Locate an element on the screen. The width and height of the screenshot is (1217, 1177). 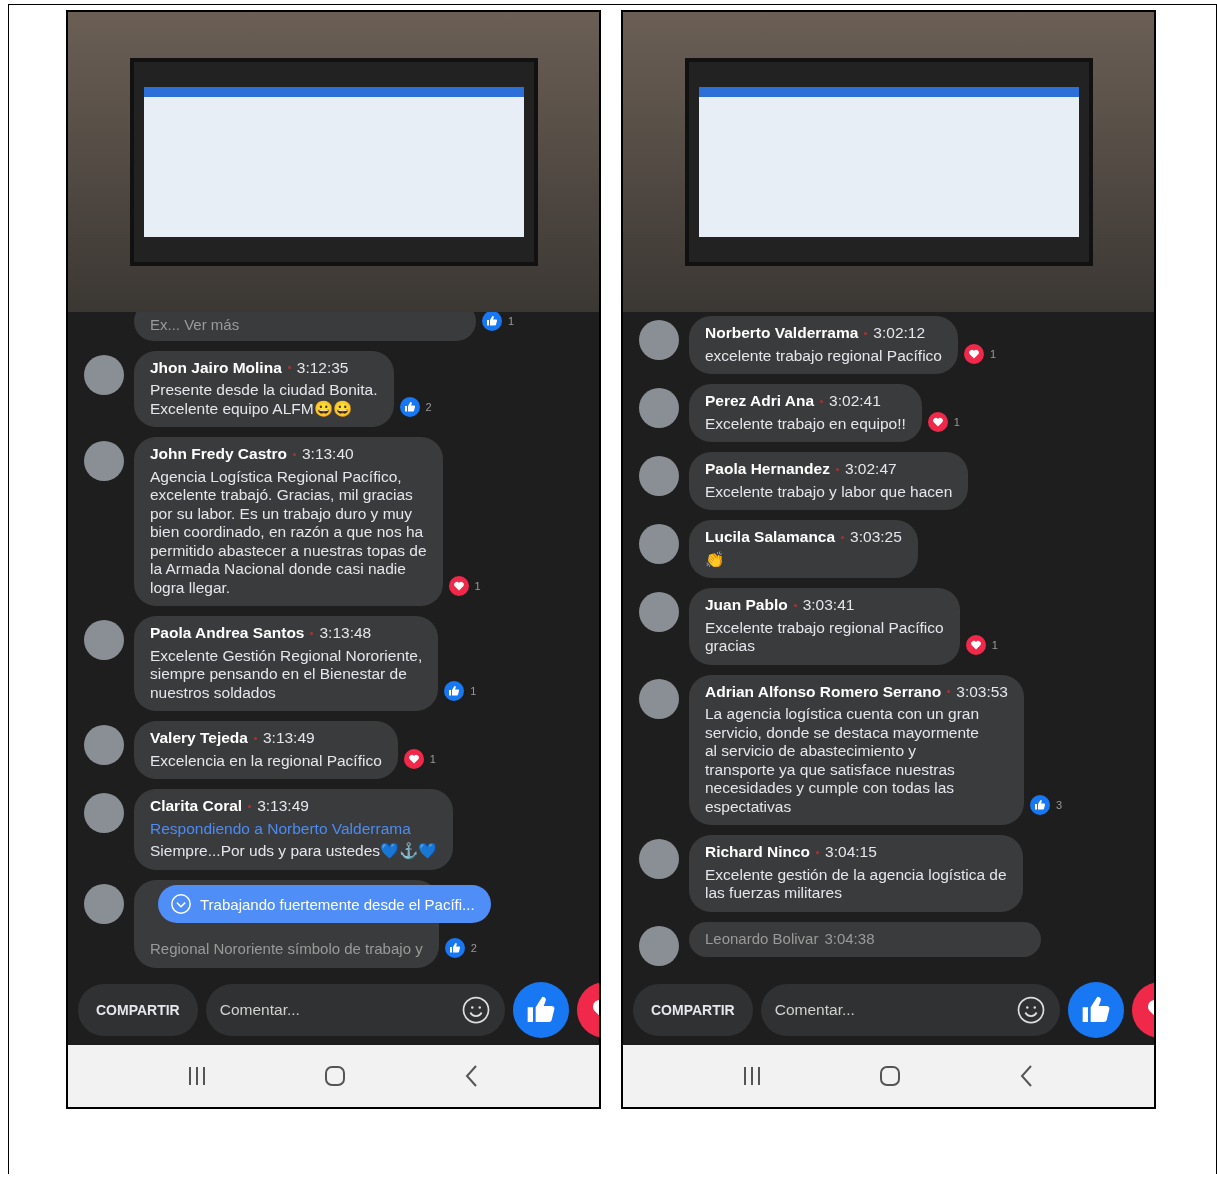
commenter-name: John Fredy Castro is located at coordinates (218, 454).